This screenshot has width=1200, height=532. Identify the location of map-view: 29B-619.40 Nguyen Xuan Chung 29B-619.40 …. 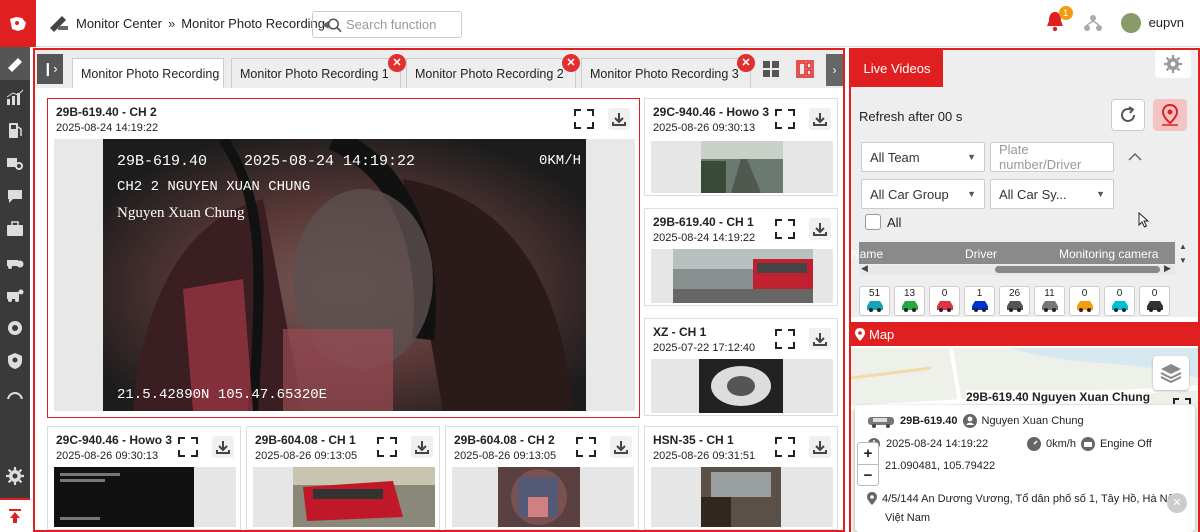
(1024, 440).